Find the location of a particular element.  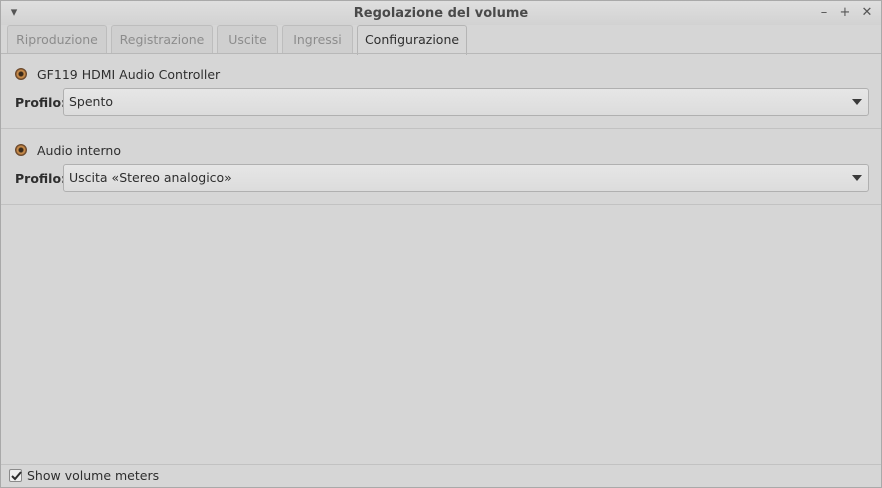

profile-select: Spento is located at coordinates (466, 102).